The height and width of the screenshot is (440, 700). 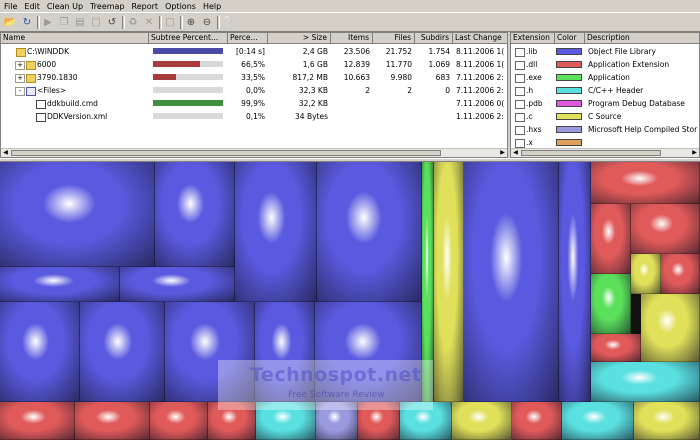 I want to click on extension-row: .dll Application Extension, so click(x=605, y=64).